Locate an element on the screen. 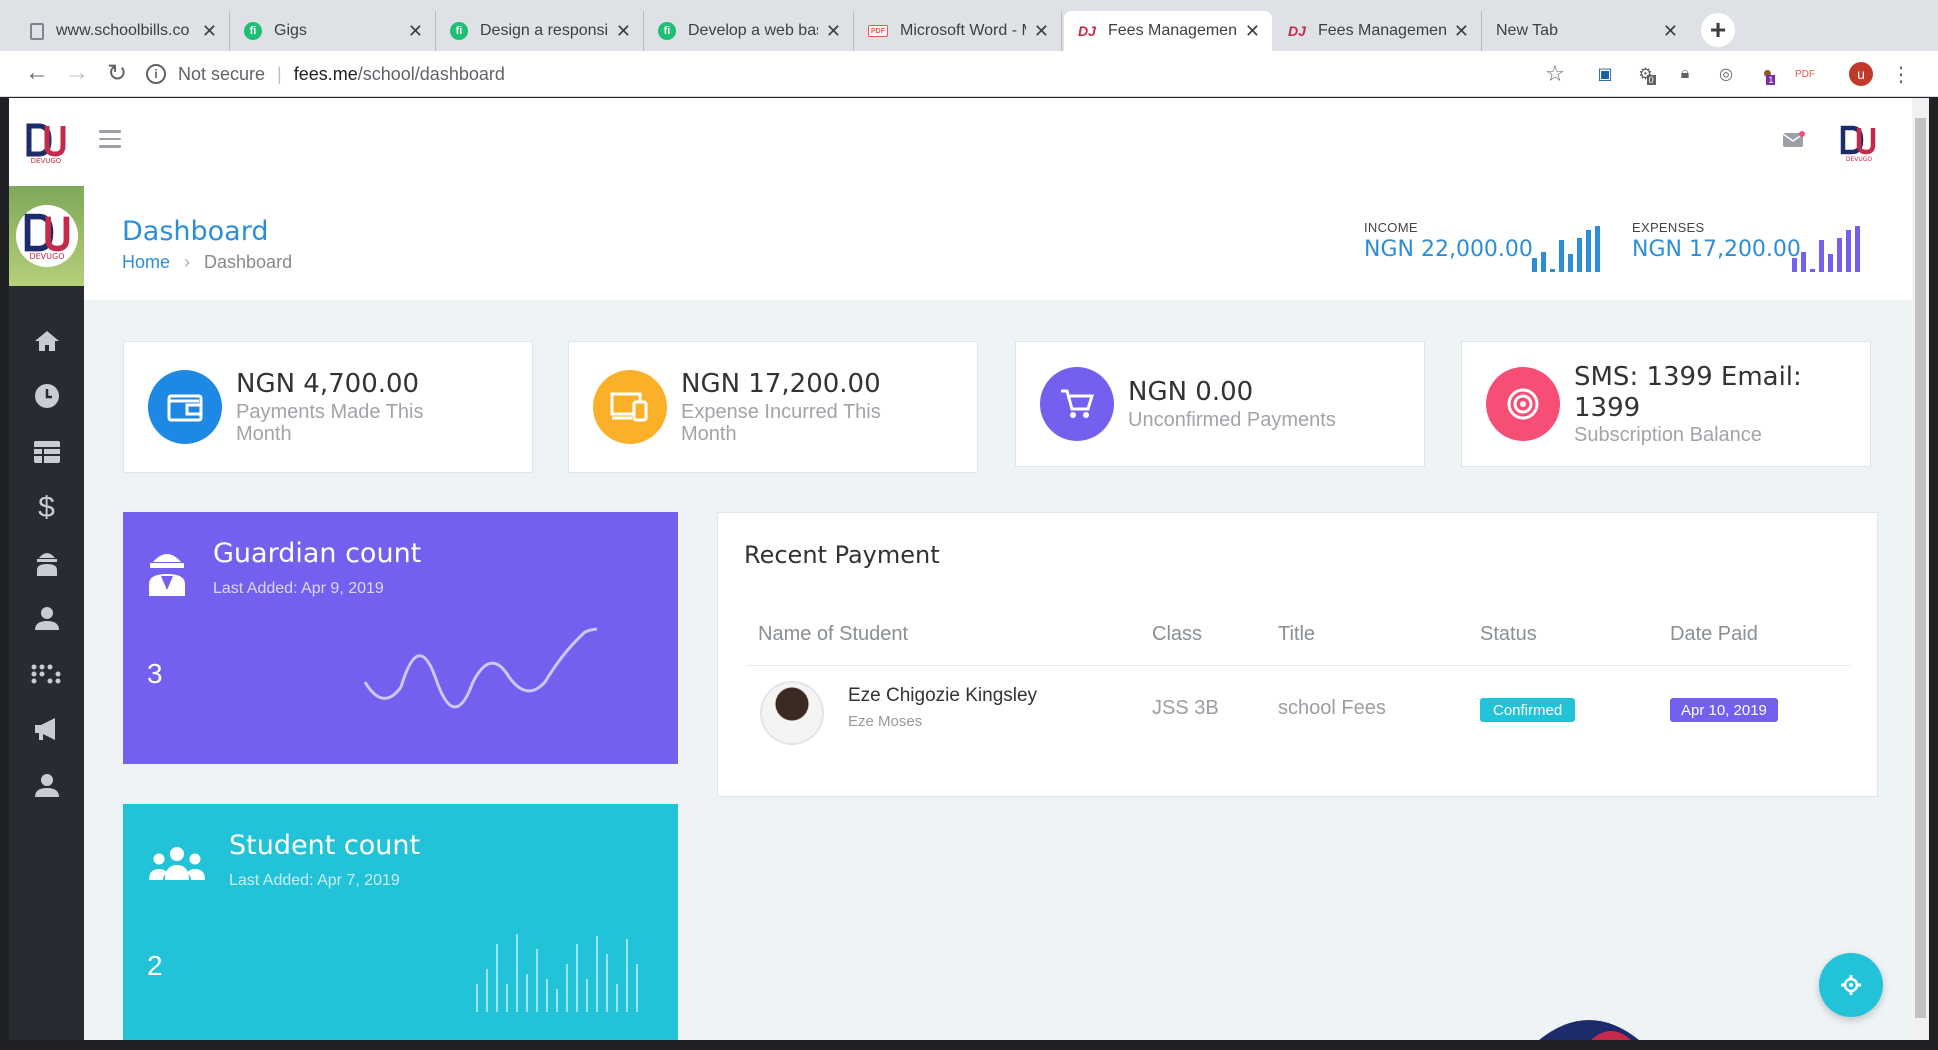  tab-new-tab: New Tab ✕ is located at coordinates (1586, 31).